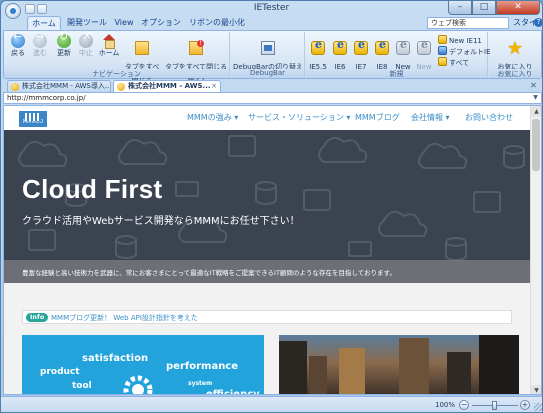  Describe the element at coordinates (535, 250) in the screenshot. I see `vertical-scrollbar: ▲ ▼` at that location.